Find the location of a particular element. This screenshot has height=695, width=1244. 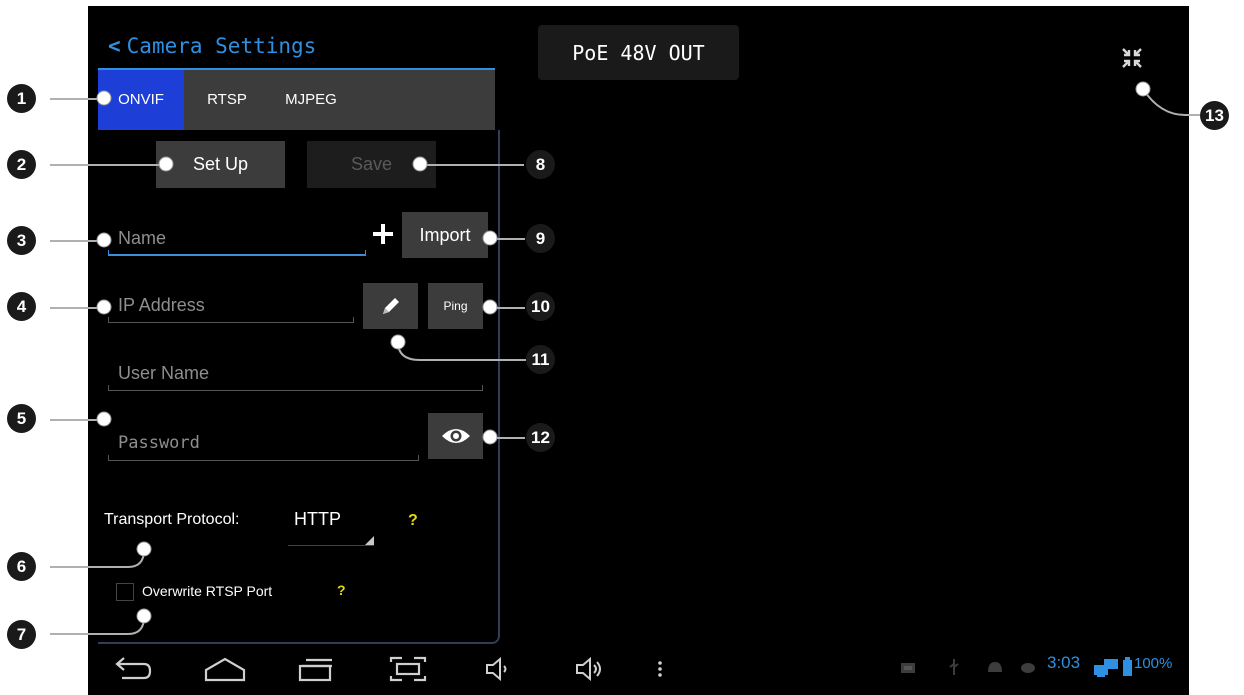

callout-number-6: 6 is located at coordinates (21, 566).